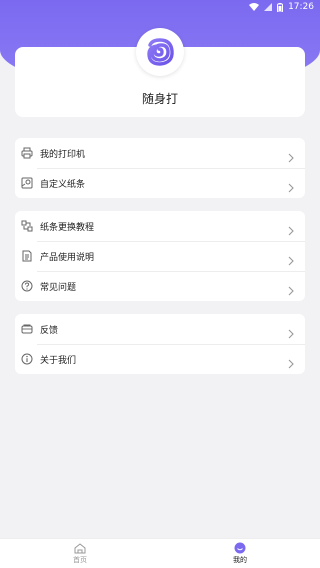 The image size is (320, 568). What do you see at coordinates (268, 7) in the screenshot?
I see `signal-icon` at bounding box center [268, 7].